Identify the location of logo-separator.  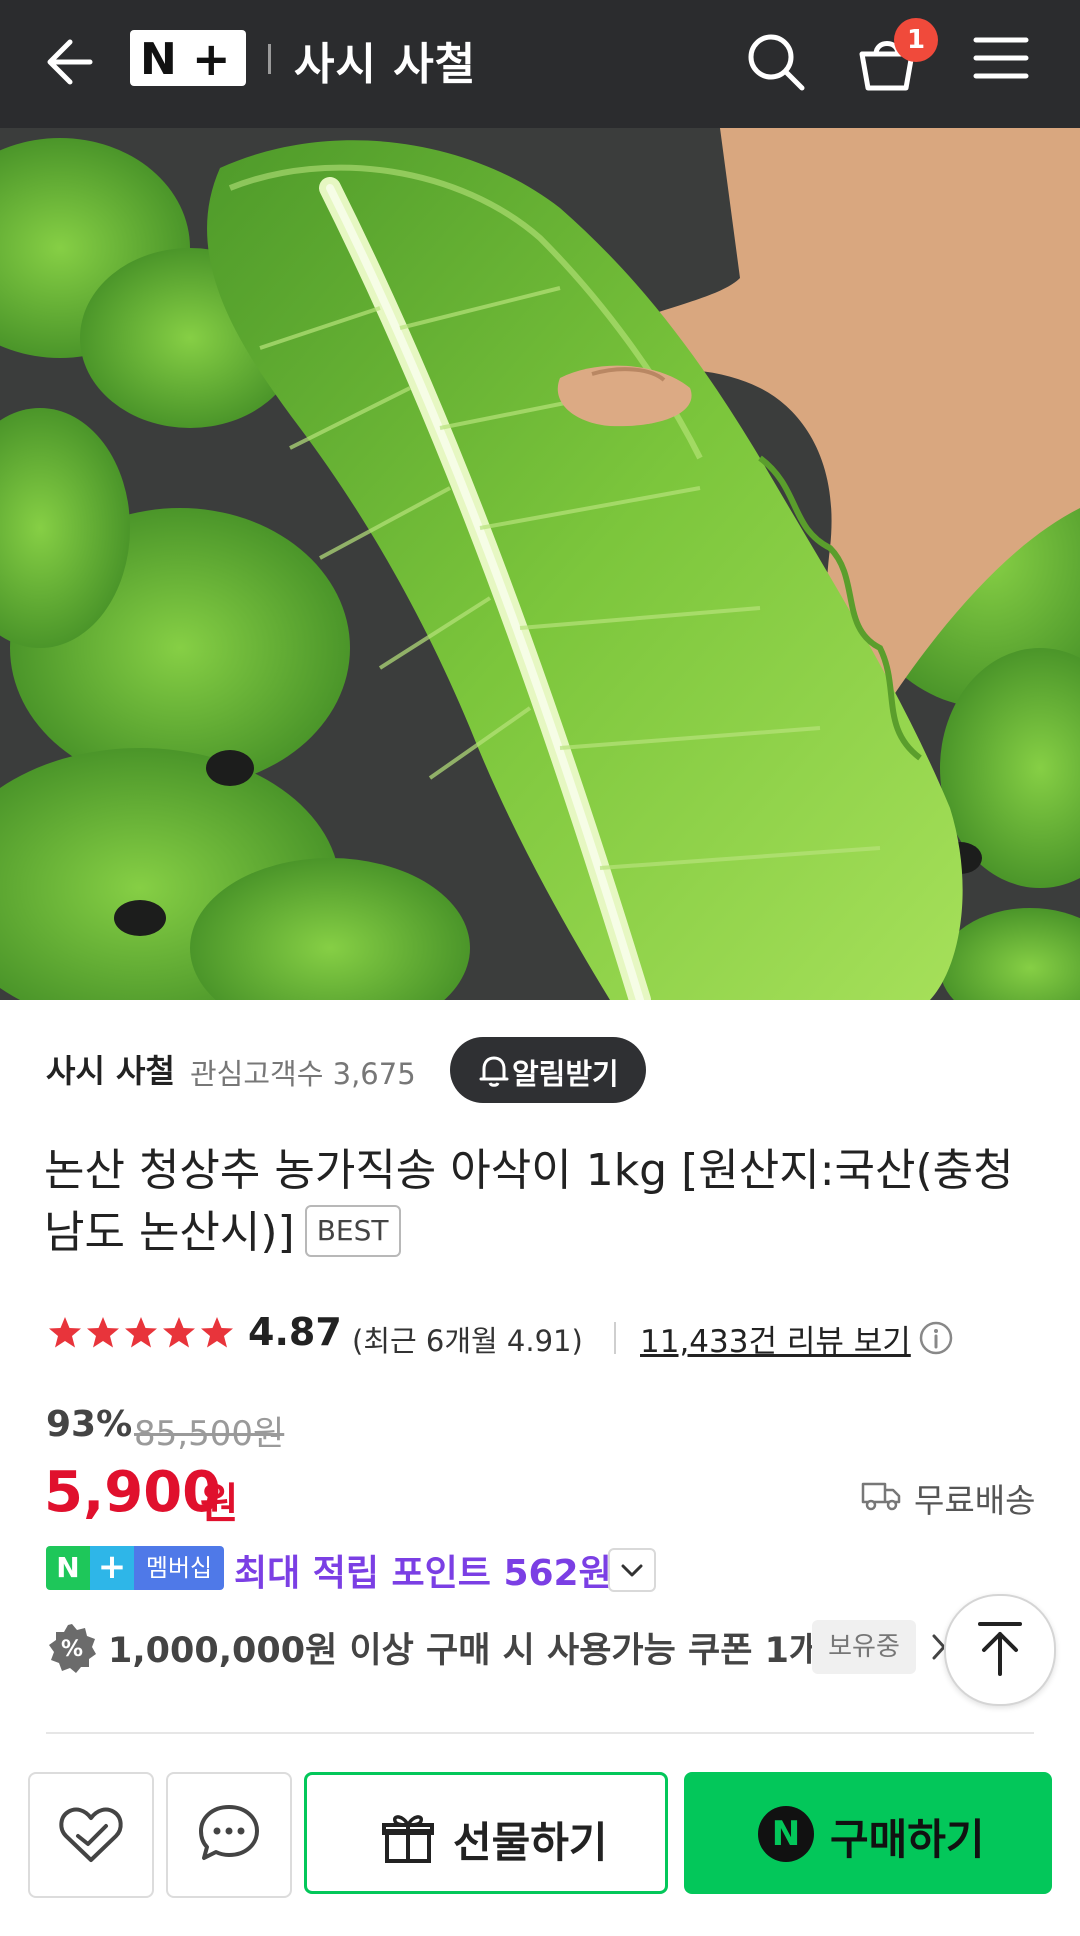
(269, 59).